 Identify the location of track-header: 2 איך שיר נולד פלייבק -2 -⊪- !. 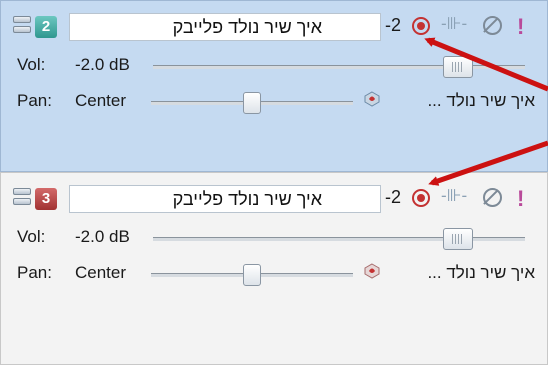
(274, 28).